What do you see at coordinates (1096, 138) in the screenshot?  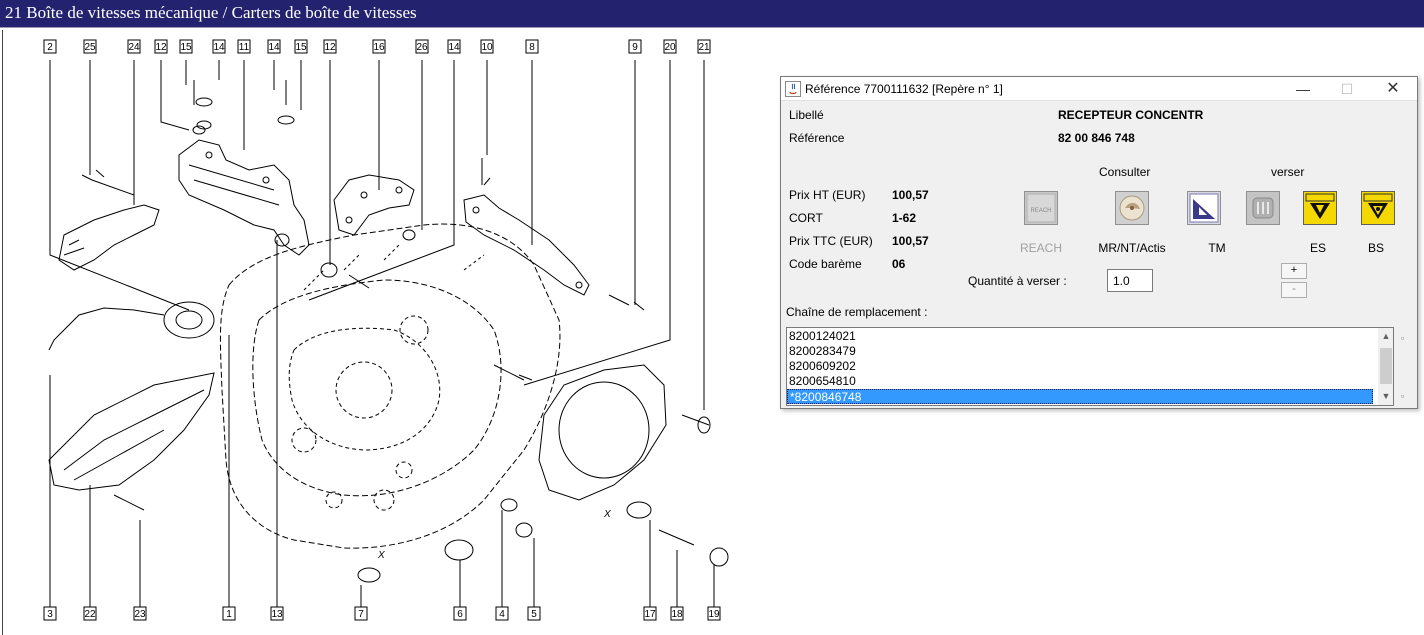 I see `reference-value: 82 00 846 748` at bounding box center [1096, 138].